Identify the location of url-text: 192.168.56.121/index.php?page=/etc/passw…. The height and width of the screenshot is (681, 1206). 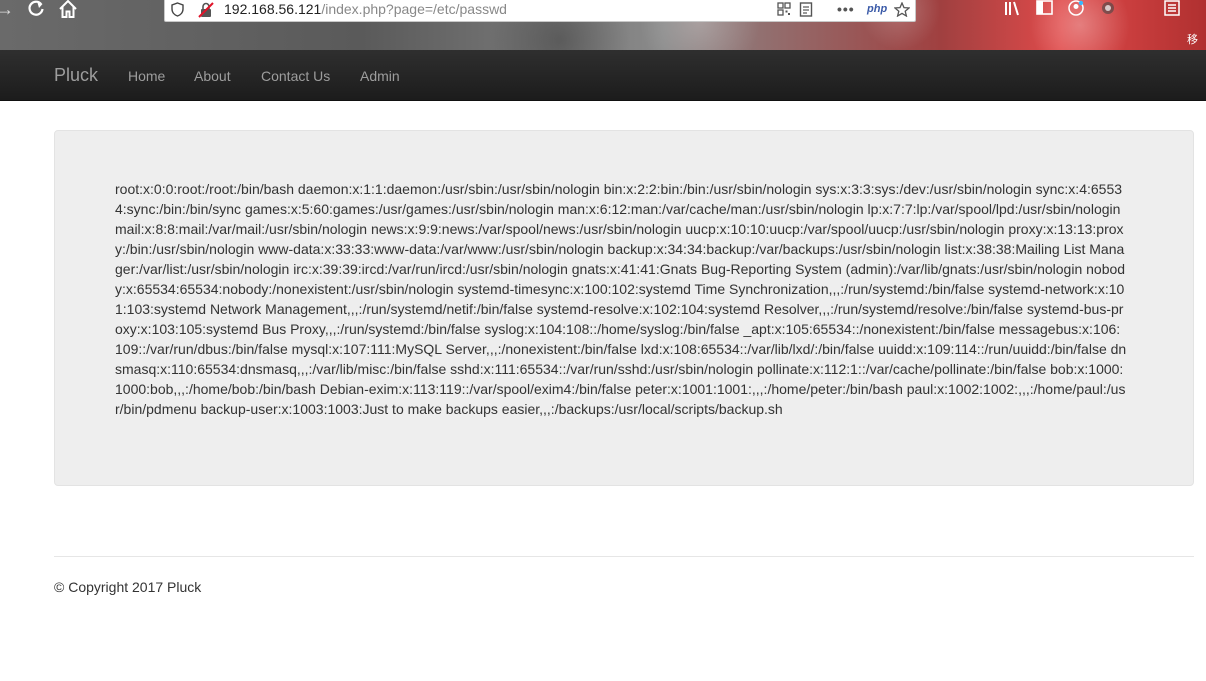
(365, 9).